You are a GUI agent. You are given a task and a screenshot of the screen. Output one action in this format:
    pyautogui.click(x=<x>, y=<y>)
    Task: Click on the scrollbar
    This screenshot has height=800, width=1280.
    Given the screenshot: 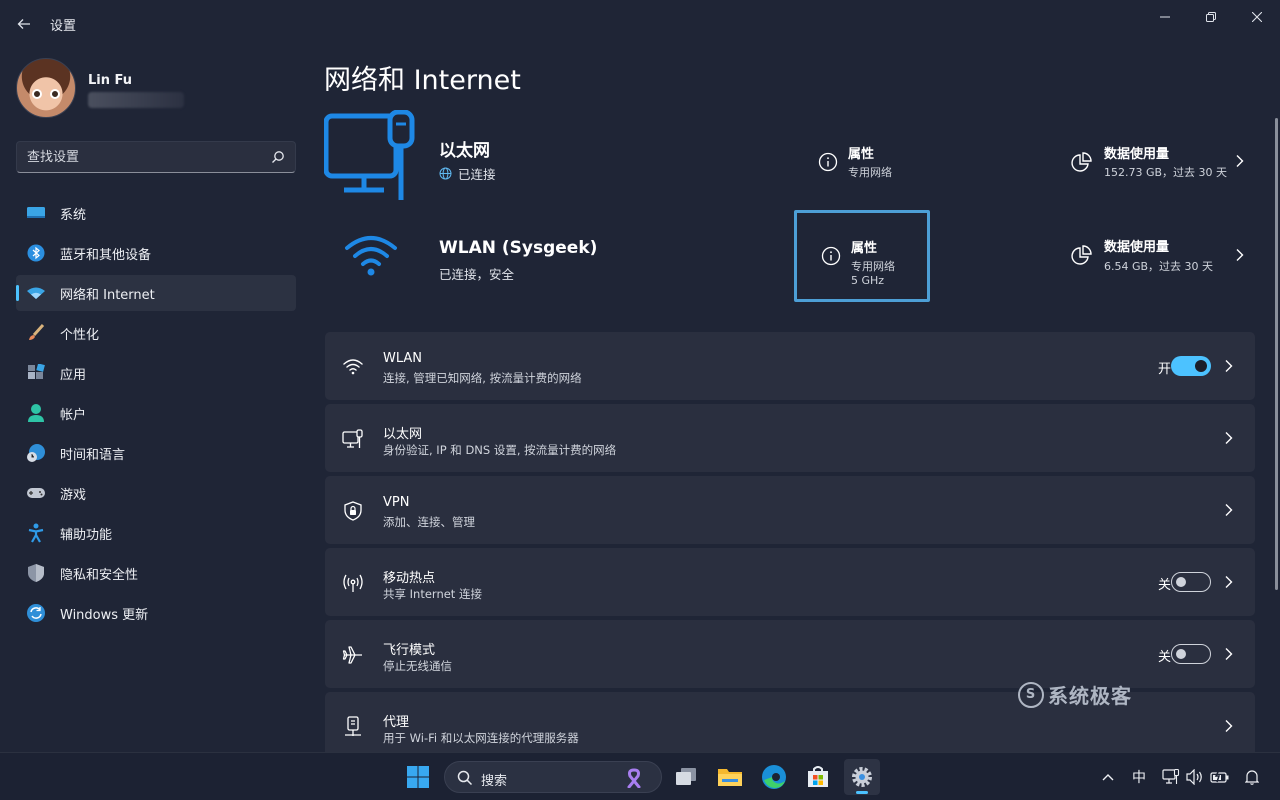 What is the action you would take?
    pyautogui.click(x=1276, y=354)
    